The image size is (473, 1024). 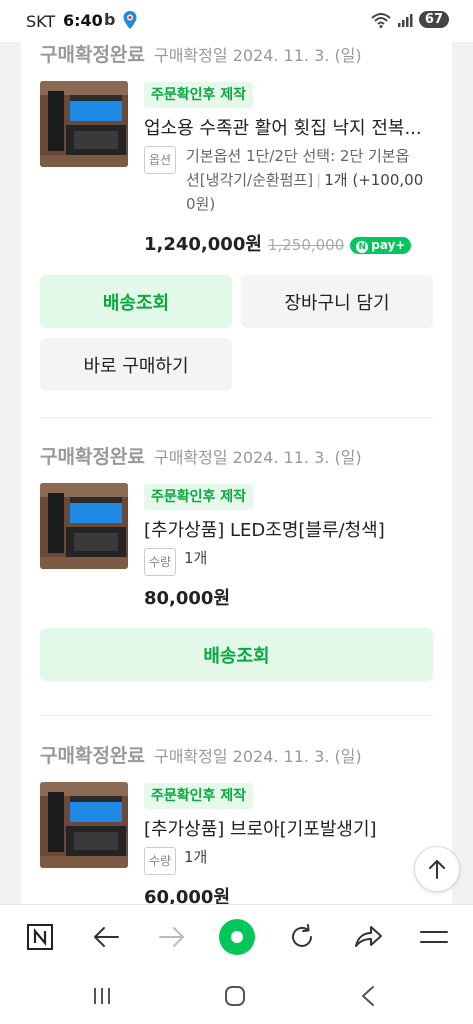 I want to click on arrow-up-icon, so click(x=437, y=869).